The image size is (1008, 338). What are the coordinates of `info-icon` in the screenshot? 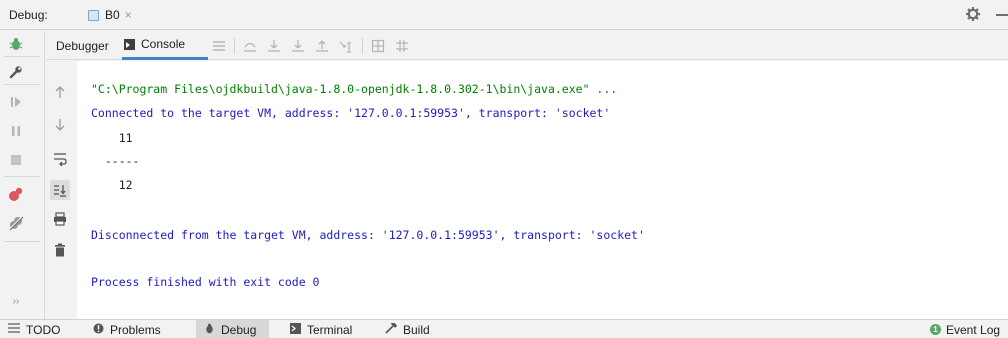 It's located at (98, 330).